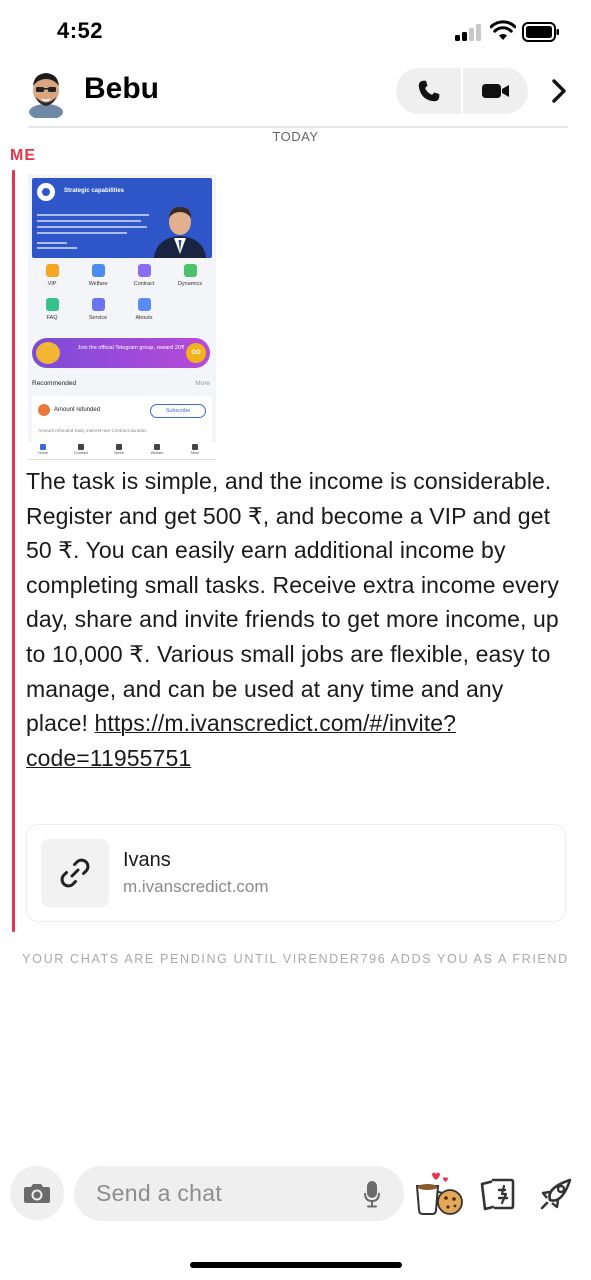 The image size is (591, 1280). What do you see at coordinates (119, 447) in the screenshot?
I see `news-icon` at bounding box center [119, 447].